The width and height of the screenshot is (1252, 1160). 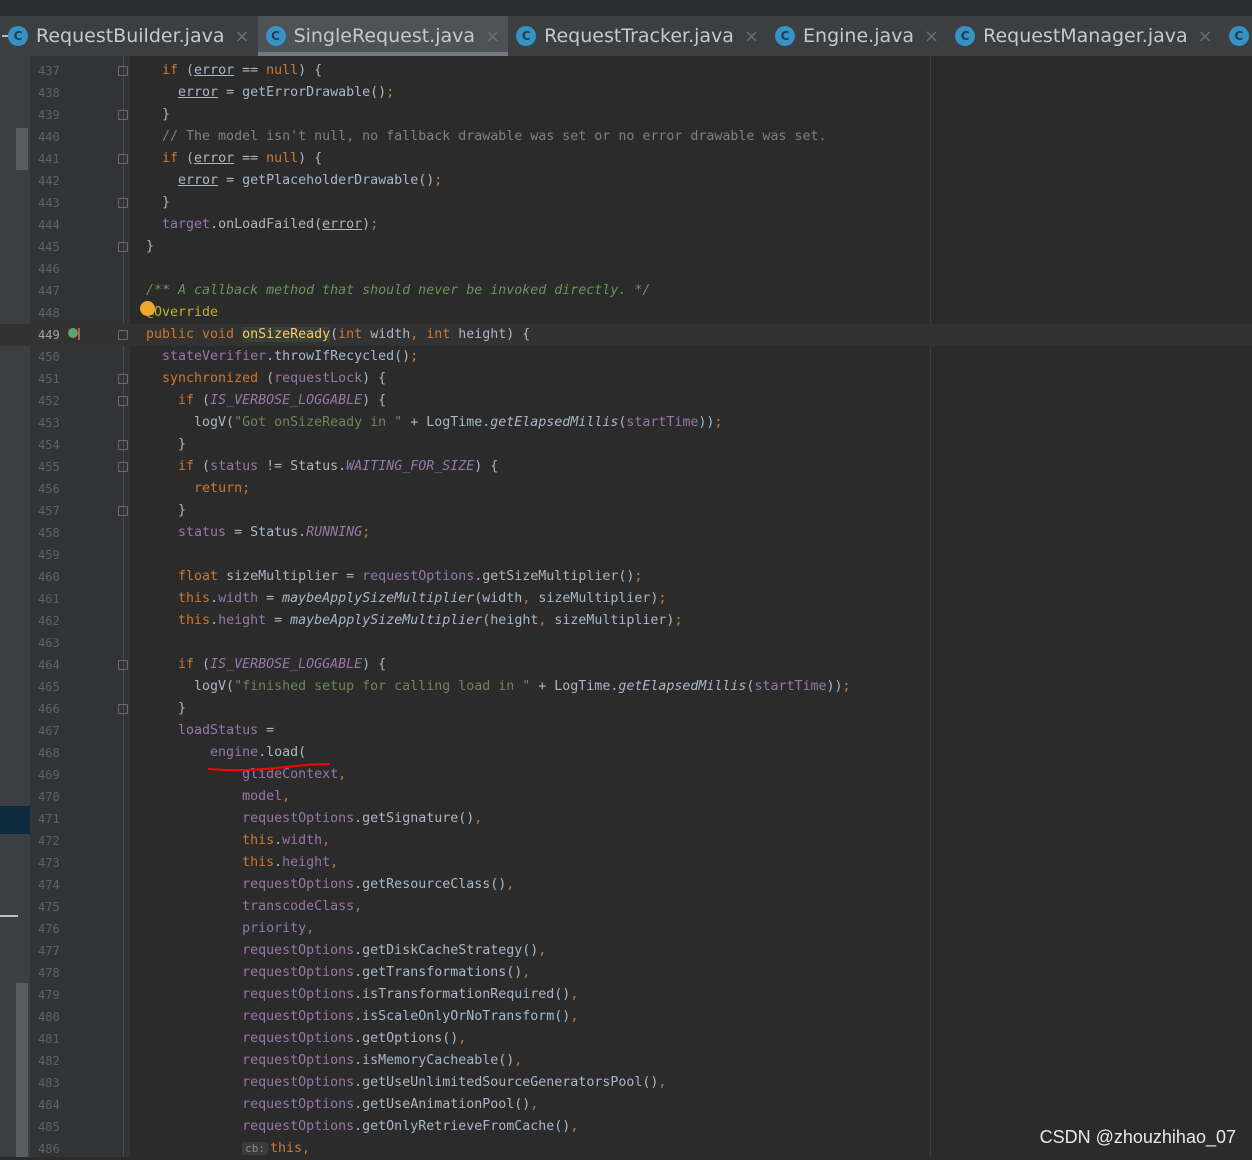 I want to click on line-number: 458, so click(x=53, y=533).